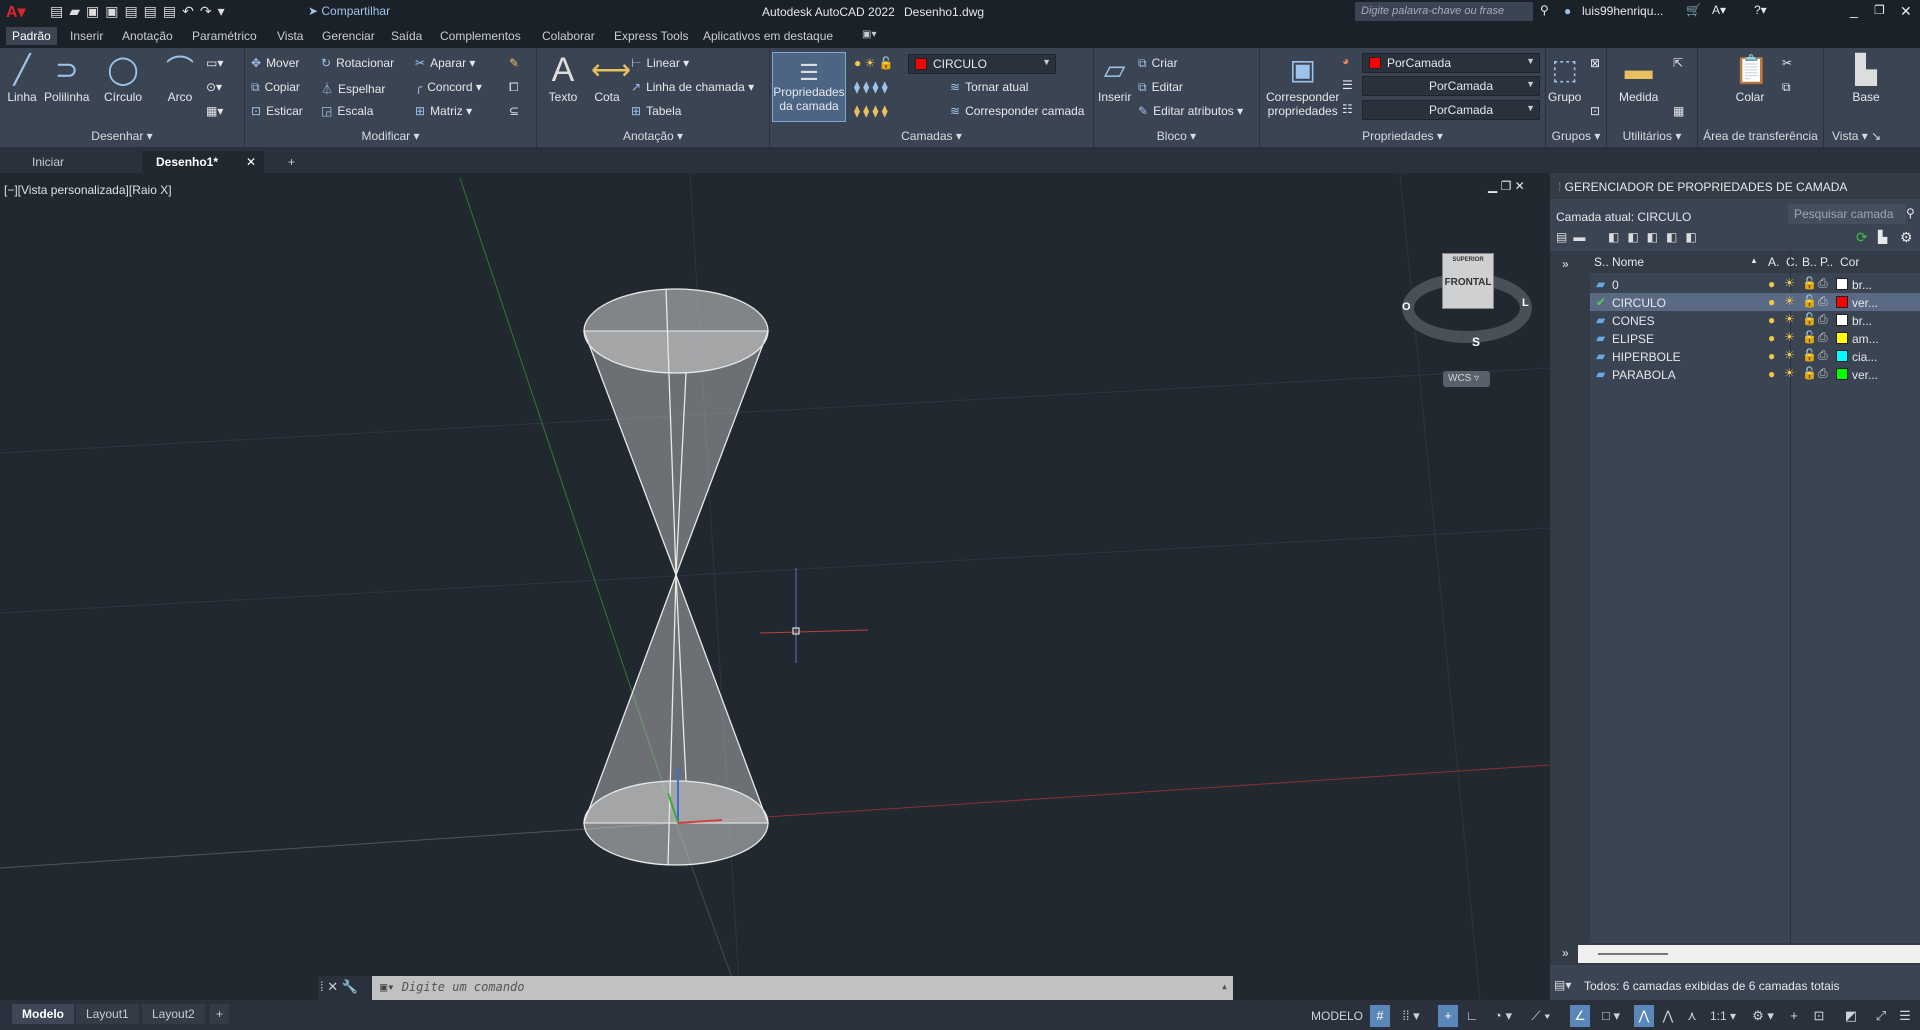 The height and width of the screenshot is (1030, 1920). I want to click on tab-express-tools: Express Tools, so click(651, 36).